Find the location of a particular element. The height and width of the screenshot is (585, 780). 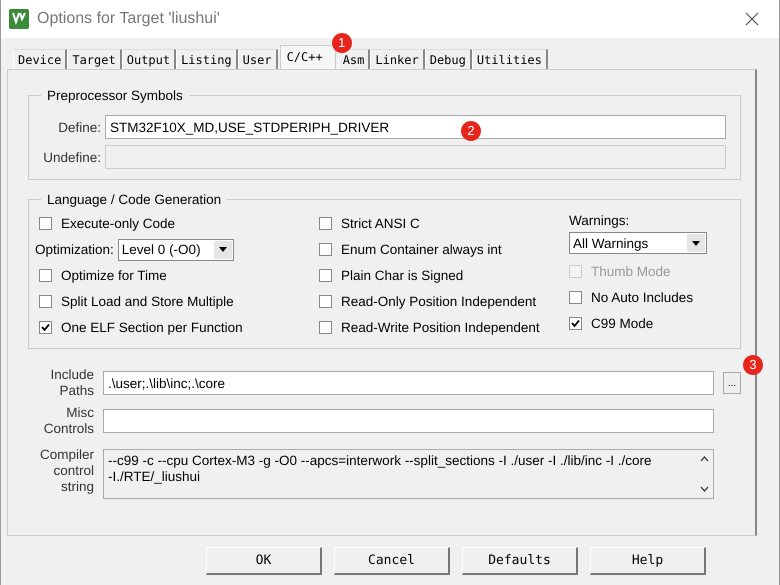

checkbox-label: Thumb Mode is located at coordinates (631, 271).